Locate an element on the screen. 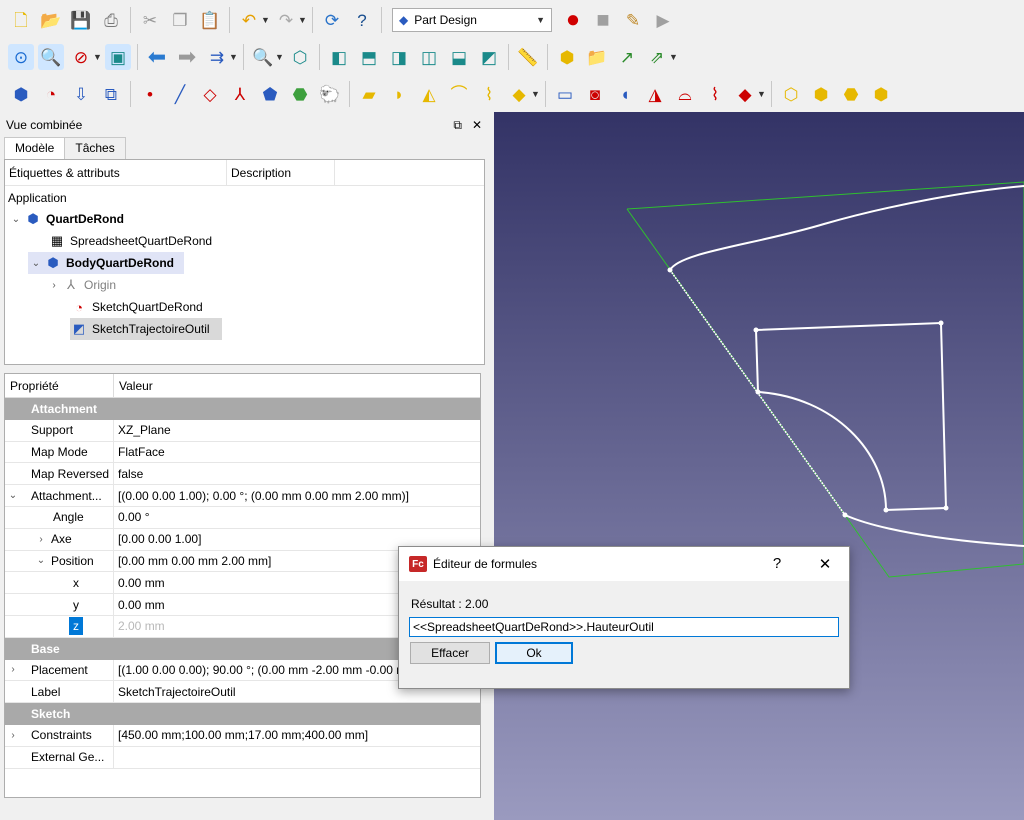  zoom-dropdown-icon: ▼ is located at coordinates (279, 57).